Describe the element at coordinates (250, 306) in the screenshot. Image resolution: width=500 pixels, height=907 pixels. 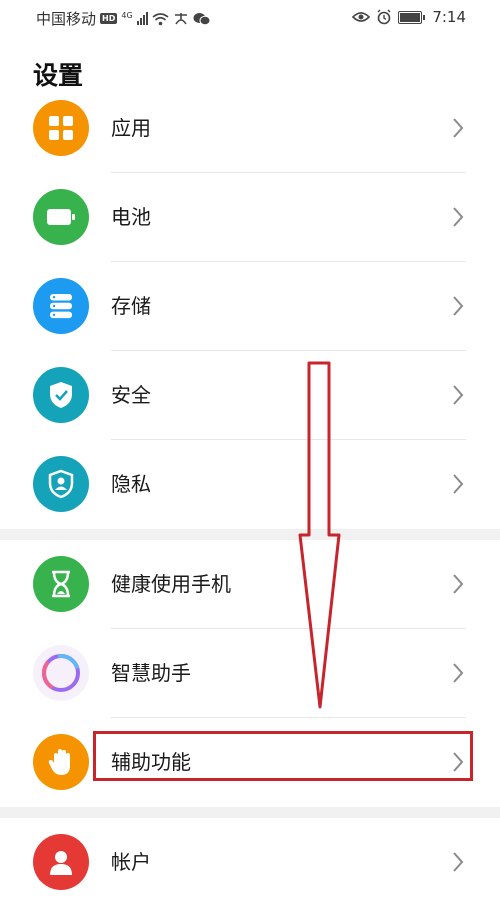
I see `settings-item-storage: 存储` at that location.